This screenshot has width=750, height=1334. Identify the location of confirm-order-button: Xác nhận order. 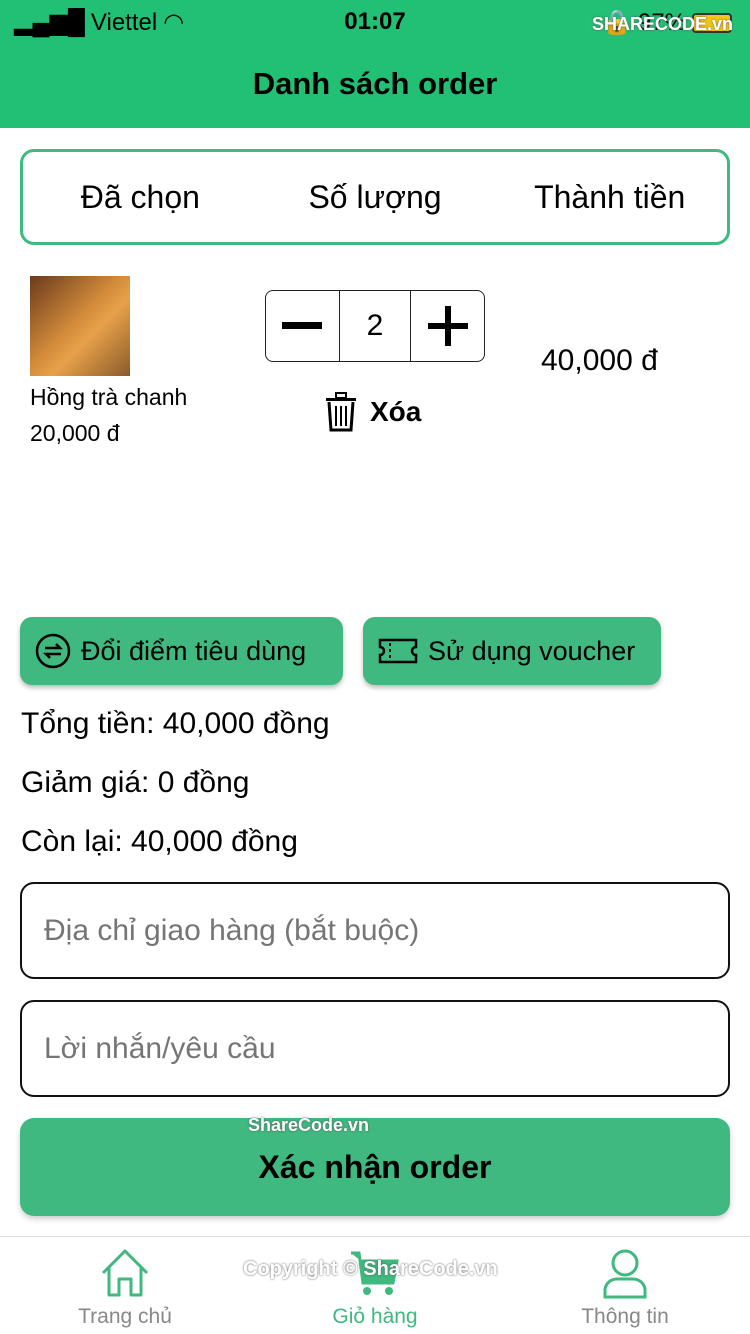
(375, 1167).